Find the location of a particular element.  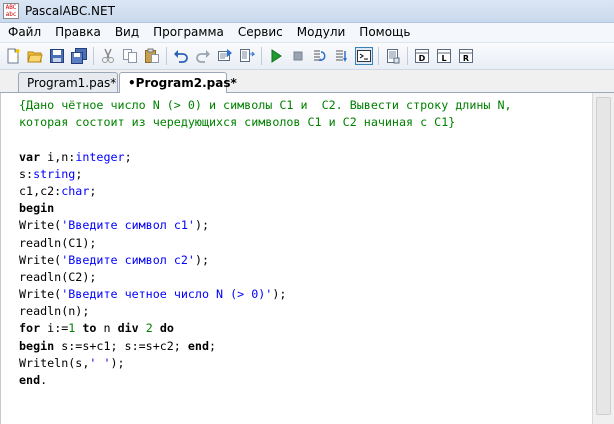

code-token: readln(n); is located at coordinates (54, 311).